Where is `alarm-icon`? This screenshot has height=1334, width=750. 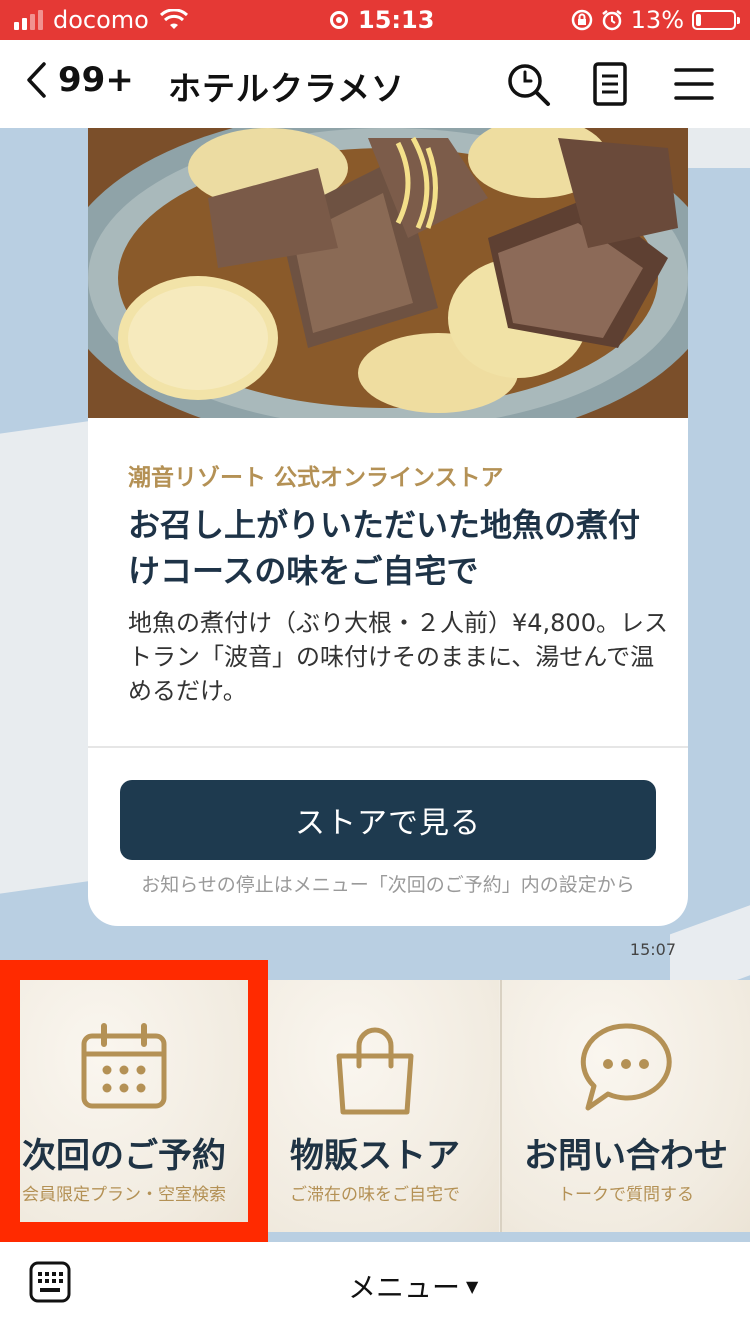 alarm-icon is located at coordinates (611, 20).